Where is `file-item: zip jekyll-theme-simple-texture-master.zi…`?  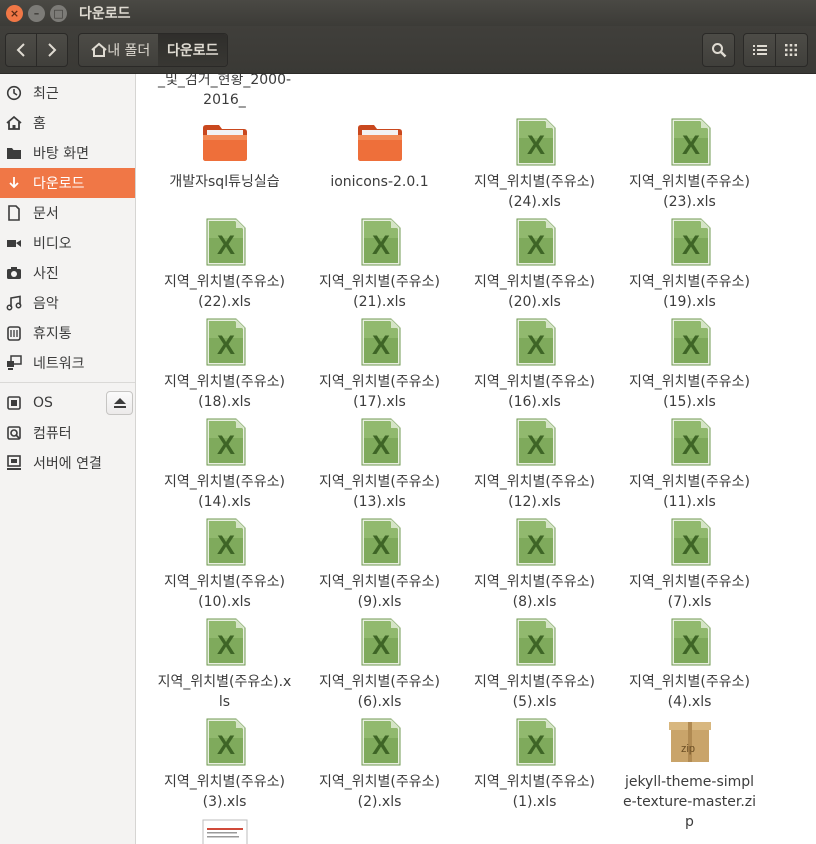 file-item: zip jekyll-theme-simple-texture-master.zi… is located at coordinates (689, 775).